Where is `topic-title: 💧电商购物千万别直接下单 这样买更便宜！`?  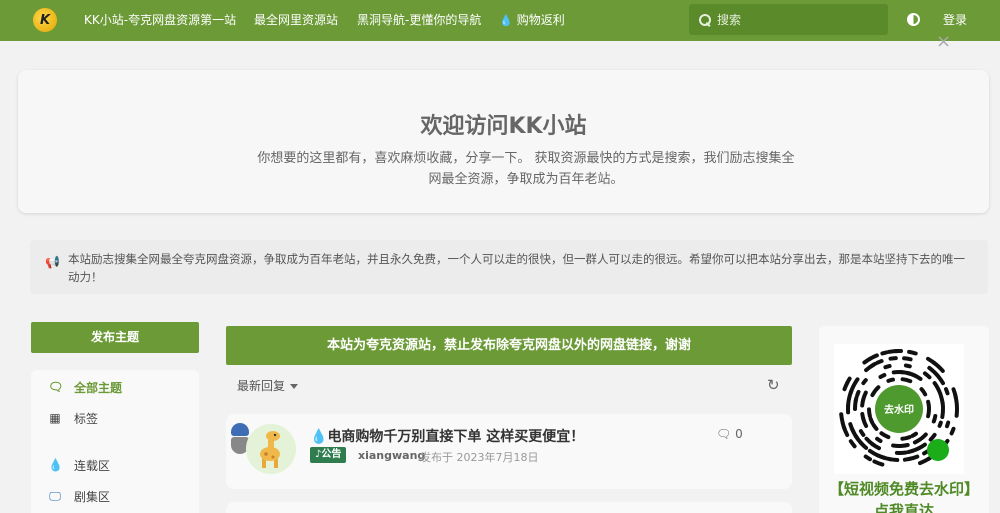 topic-title: 💧电商购物千万别直接下单 这样买更便宜！ is located at coordinates (447, 436).